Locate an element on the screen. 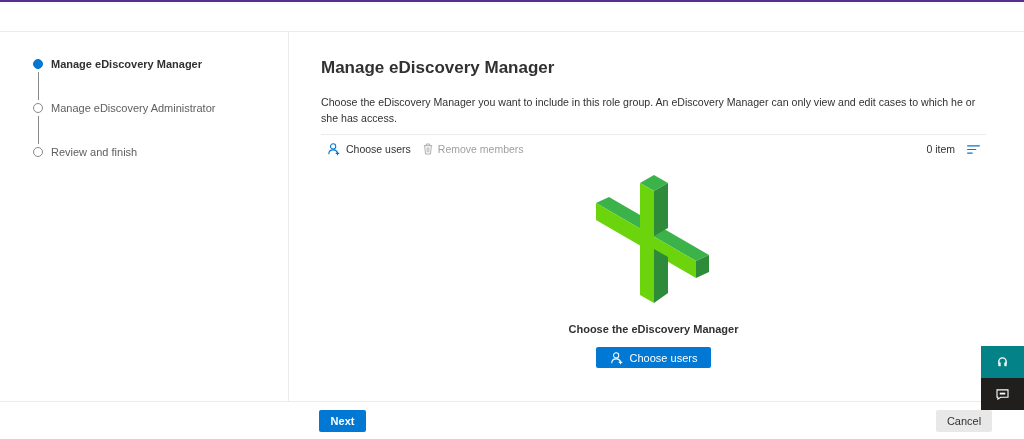 The image size is (1024, 439). cancel-button: Cancel is located at coordinates (964, 421).